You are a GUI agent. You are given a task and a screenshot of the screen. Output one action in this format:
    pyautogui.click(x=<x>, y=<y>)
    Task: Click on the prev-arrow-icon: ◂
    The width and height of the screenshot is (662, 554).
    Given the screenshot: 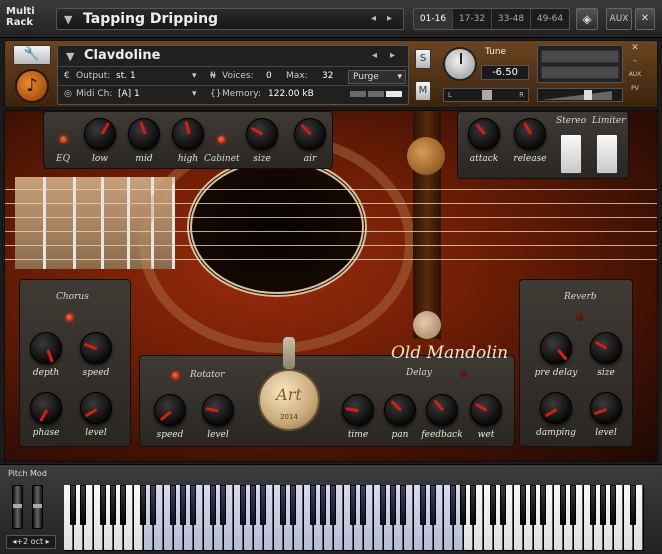 What is the action you would take?
    pyautogui.click(x=373, y=18)
    